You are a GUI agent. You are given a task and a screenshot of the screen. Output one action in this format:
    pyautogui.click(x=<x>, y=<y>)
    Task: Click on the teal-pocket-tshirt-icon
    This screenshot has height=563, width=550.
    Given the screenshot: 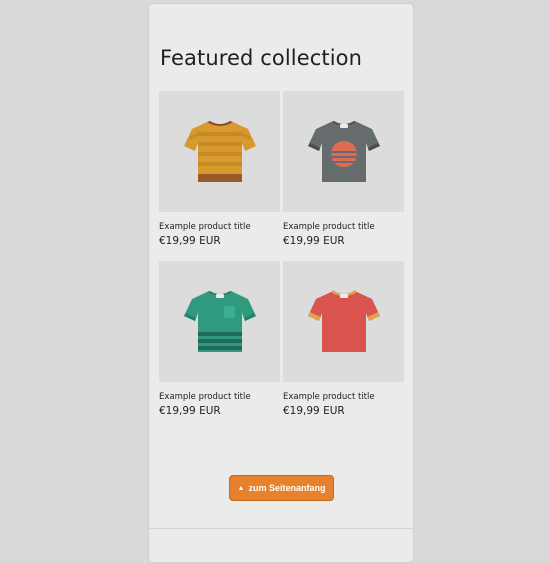 What is the action you would take?
    pyautogui.click(x=219, y=321)
    